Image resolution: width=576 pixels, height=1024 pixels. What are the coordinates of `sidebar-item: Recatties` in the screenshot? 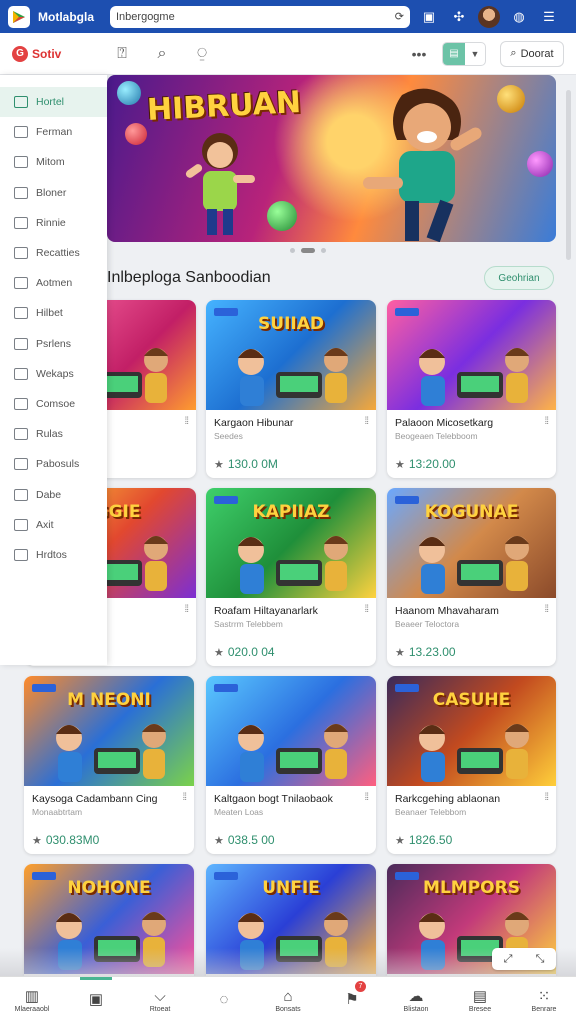 It's located at (53, 253).